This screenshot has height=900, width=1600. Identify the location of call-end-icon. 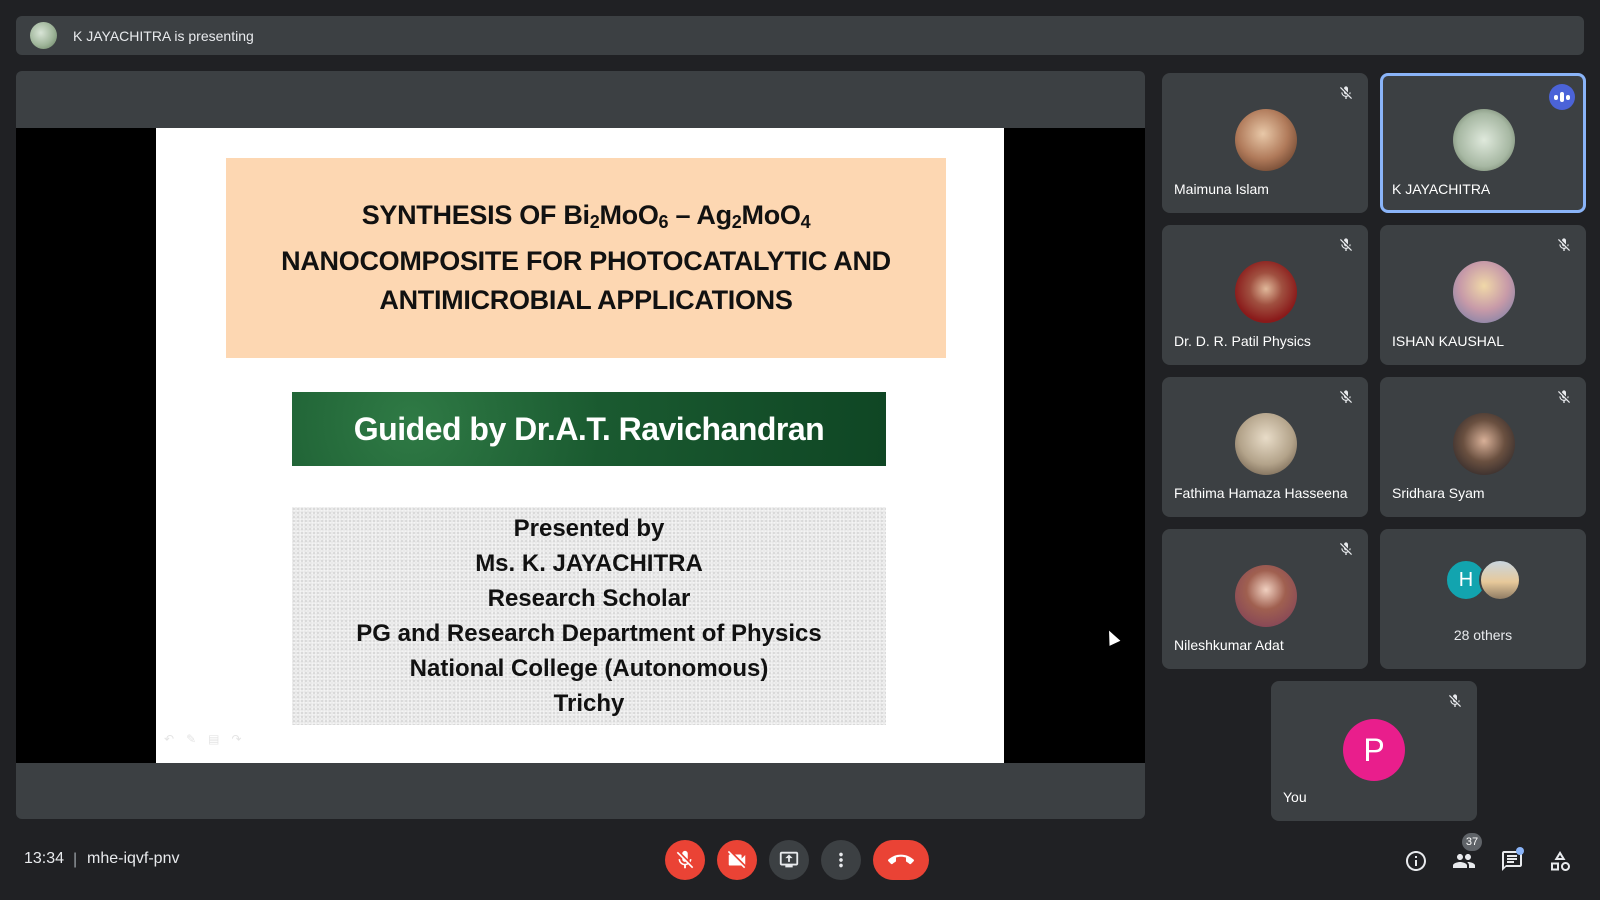
(901, 859).